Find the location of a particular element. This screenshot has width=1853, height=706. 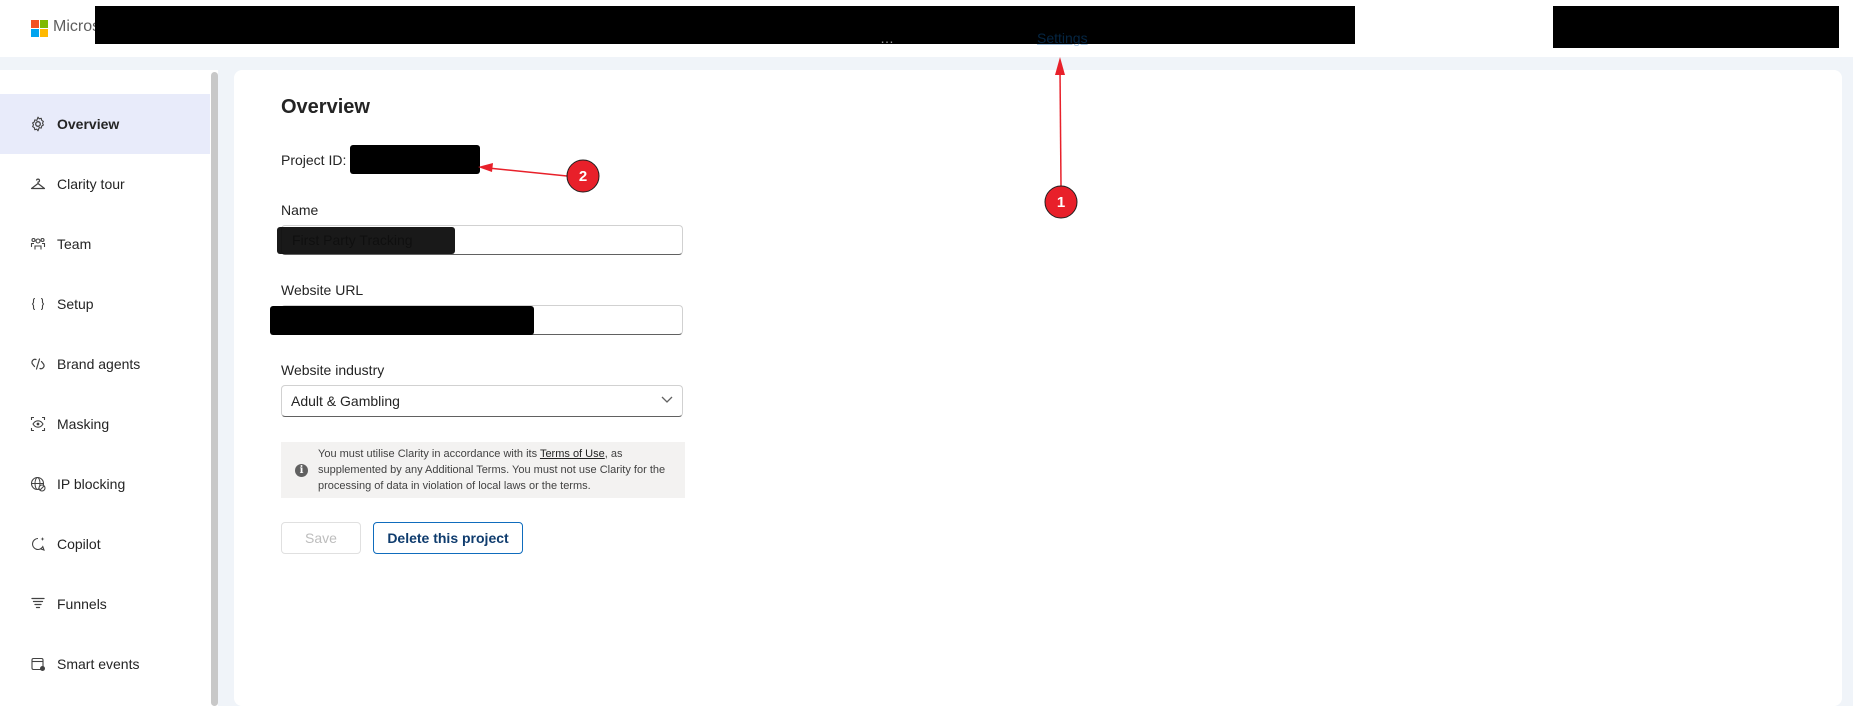

brand-name: Micros is located at coordinates (77, 26).